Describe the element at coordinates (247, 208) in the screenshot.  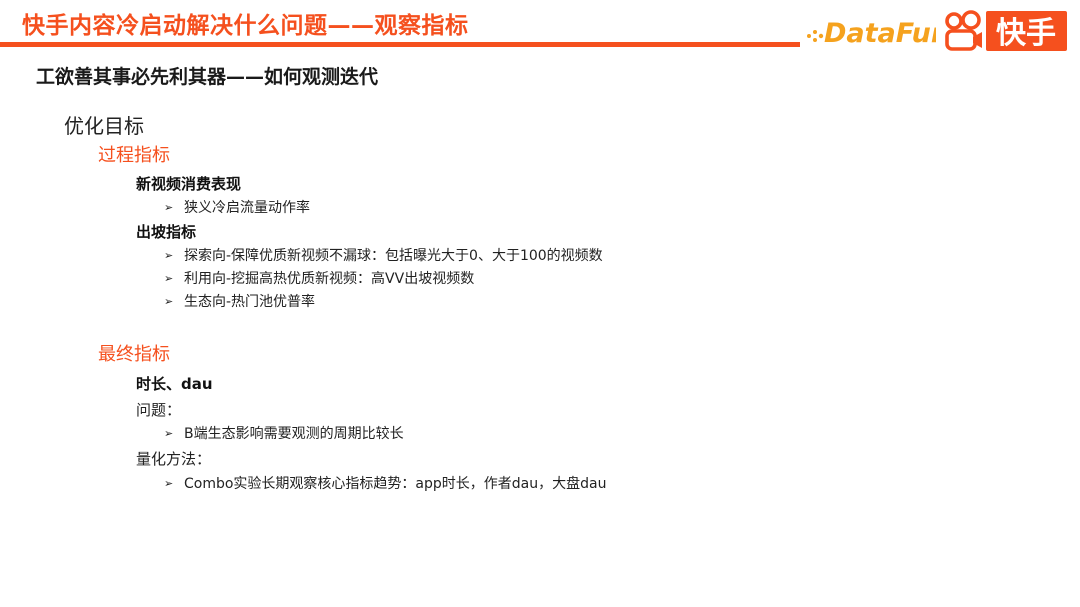
I see `list-item-text: 狭义冷启流量动作率` at that location.